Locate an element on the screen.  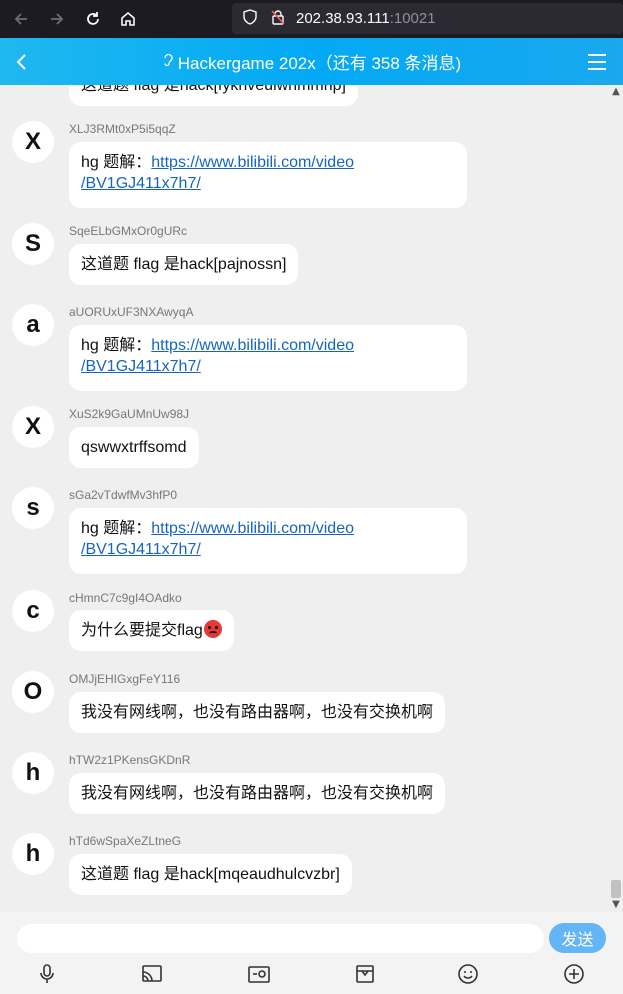
sender-name: hTW2z1PKensGKDnR is located at coordinates (130, 760).